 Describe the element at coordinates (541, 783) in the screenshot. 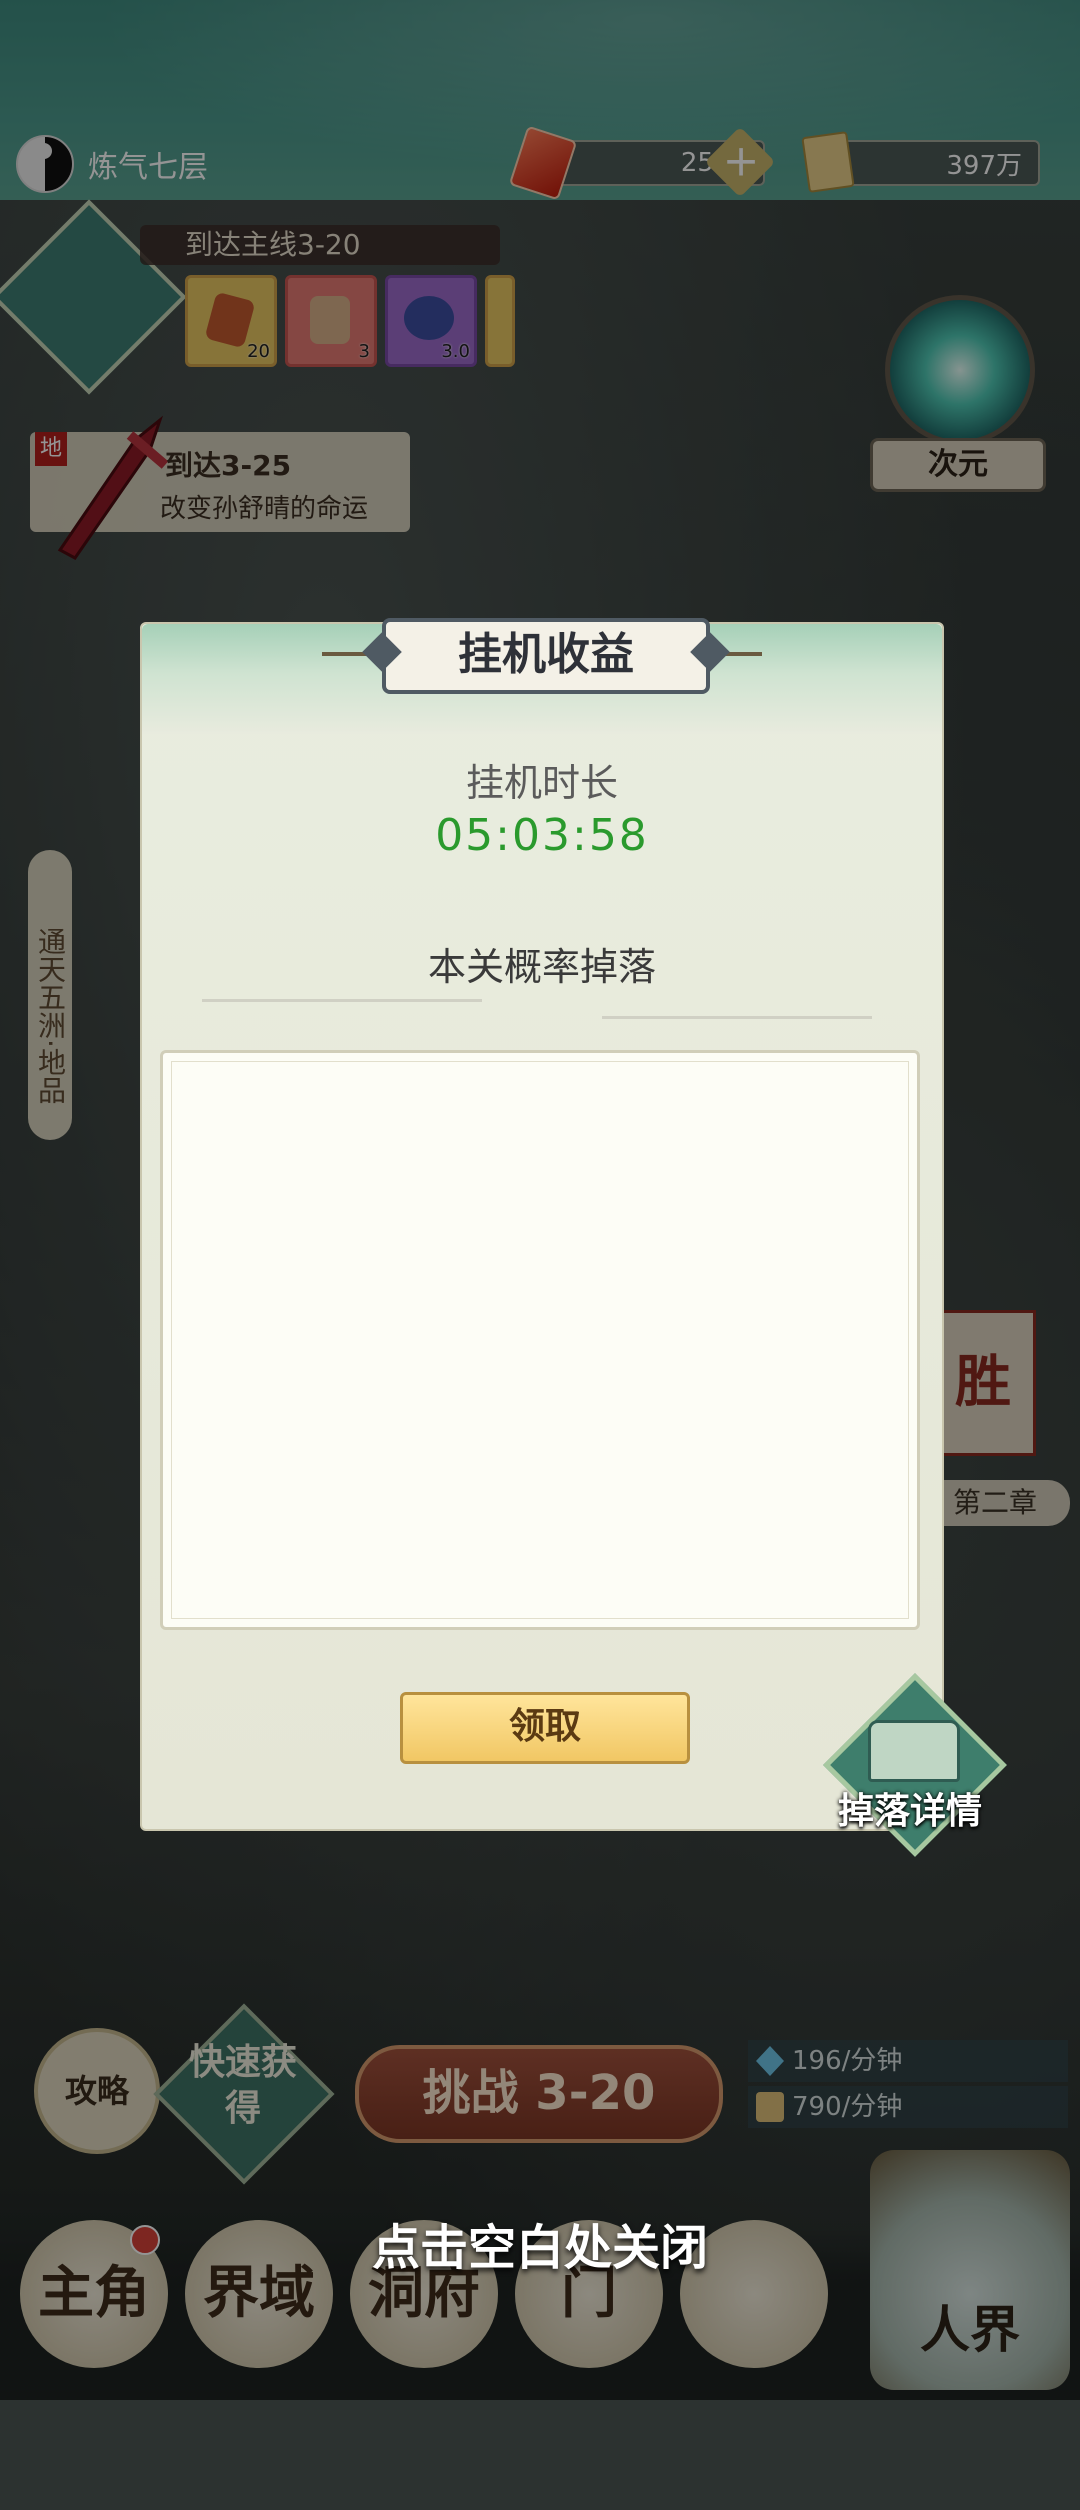

I see `idle-duration-label: 挂机时长` at that location.